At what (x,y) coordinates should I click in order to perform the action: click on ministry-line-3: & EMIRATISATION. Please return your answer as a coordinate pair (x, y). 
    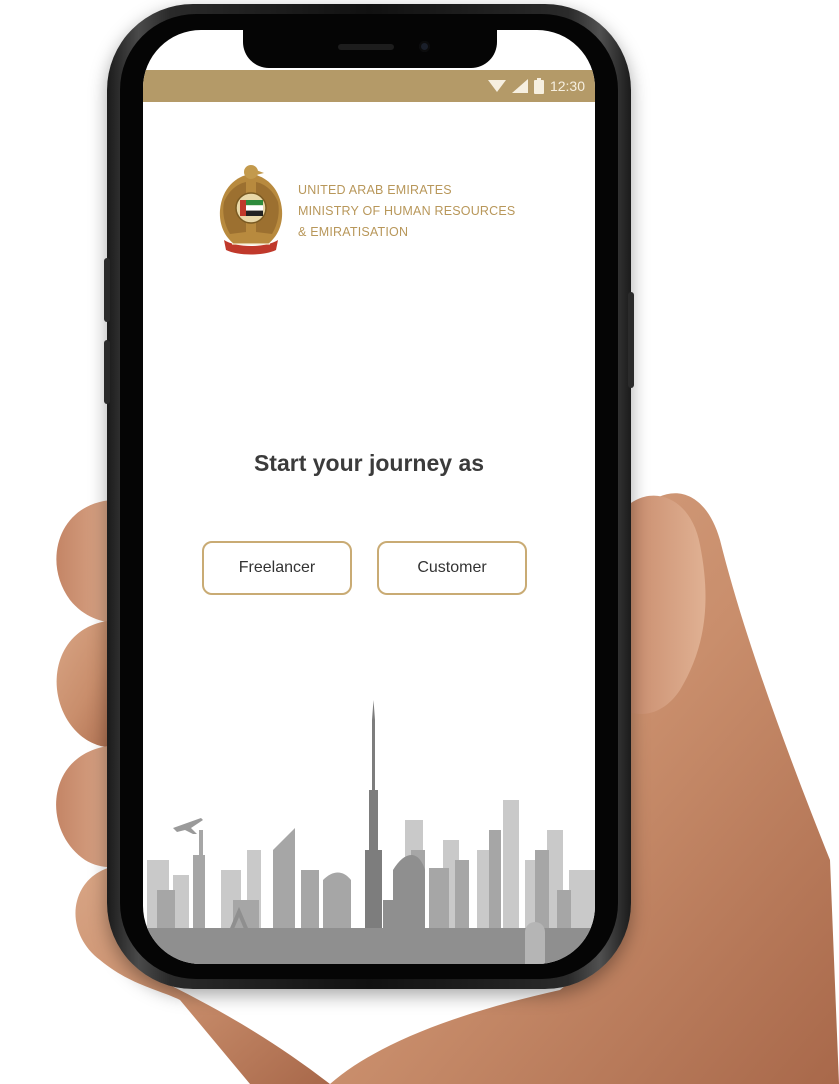
    Looking at the image, I should click on (353, 232).